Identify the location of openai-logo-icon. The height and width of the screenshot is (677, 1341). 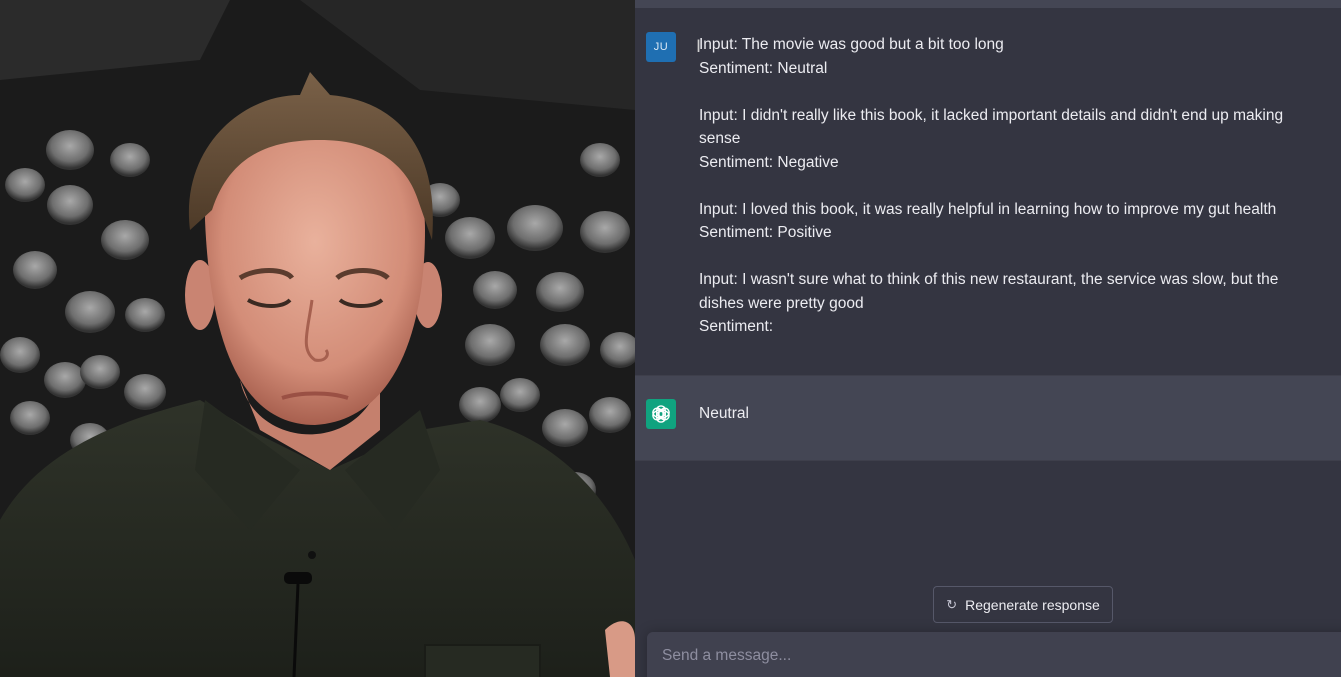
(661, 414).